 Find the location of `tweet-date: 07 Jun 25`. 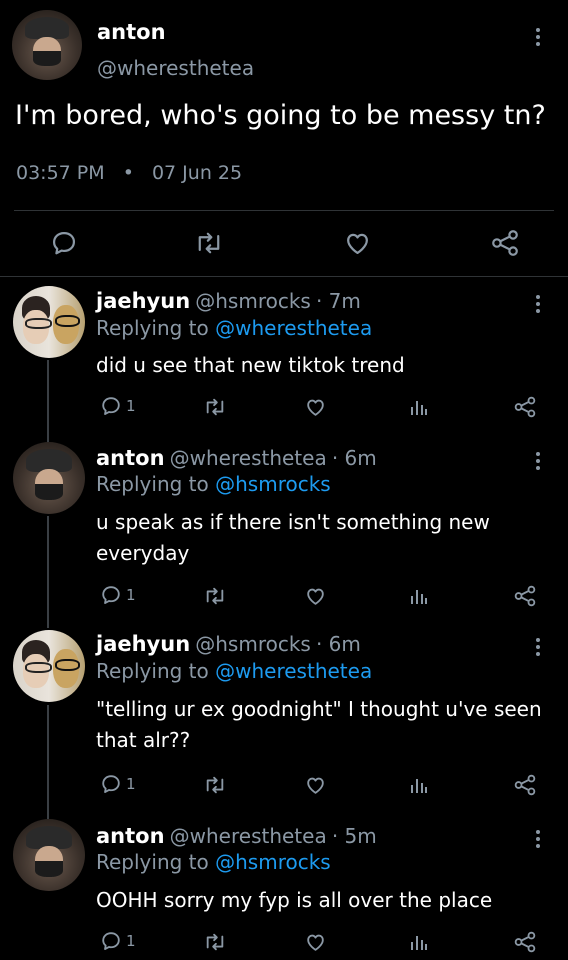

tweet-date: 07 Jun 25 is located at coordinates (197, 173).